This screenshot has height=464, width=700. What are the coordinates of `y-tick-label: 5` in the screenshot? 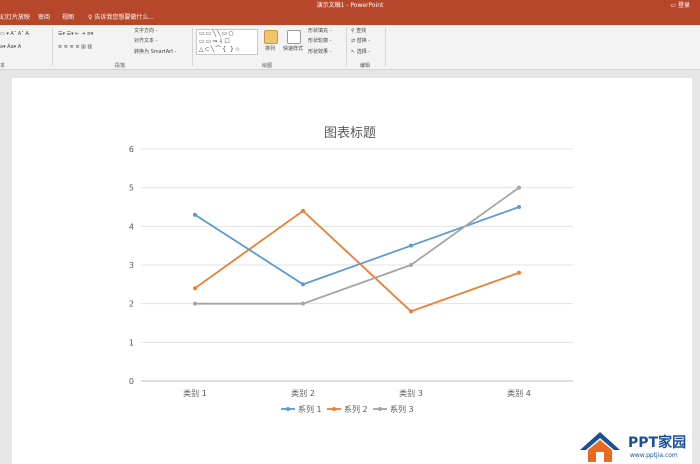 It's located at (131, 188).